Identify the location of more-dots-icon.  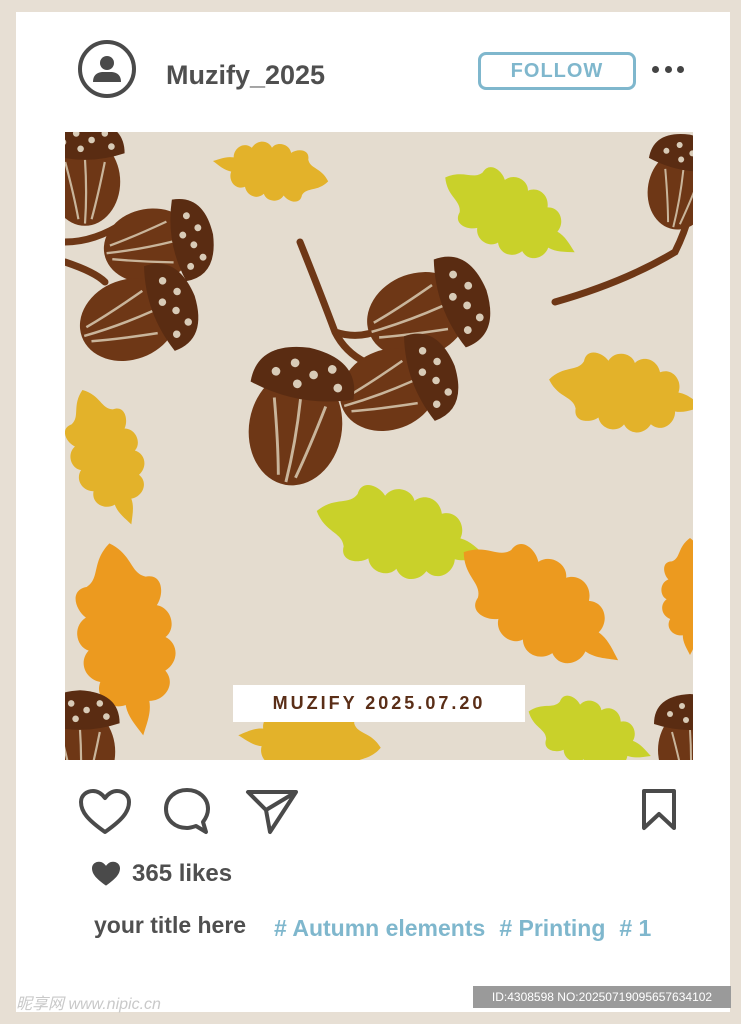
(668, 69).